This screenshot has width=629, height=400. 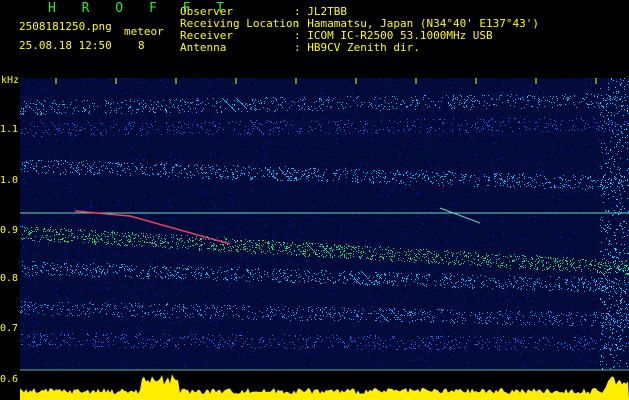 What do you see at coordinates (9, 129) in the screenshot?
I see `y-tick-label: 1.1` at bounding box center [9, 129].